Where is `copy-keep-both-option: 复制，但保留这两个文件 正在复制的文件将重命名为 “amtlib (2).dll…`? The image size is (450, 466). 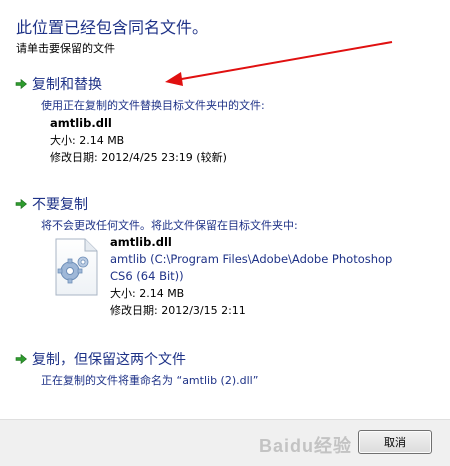
copy-keep-both-option: 复制，但保留这两个文件 正在复制的文件将重命名为 “amtlib (2).dll… is located at coordinates (227, 368).